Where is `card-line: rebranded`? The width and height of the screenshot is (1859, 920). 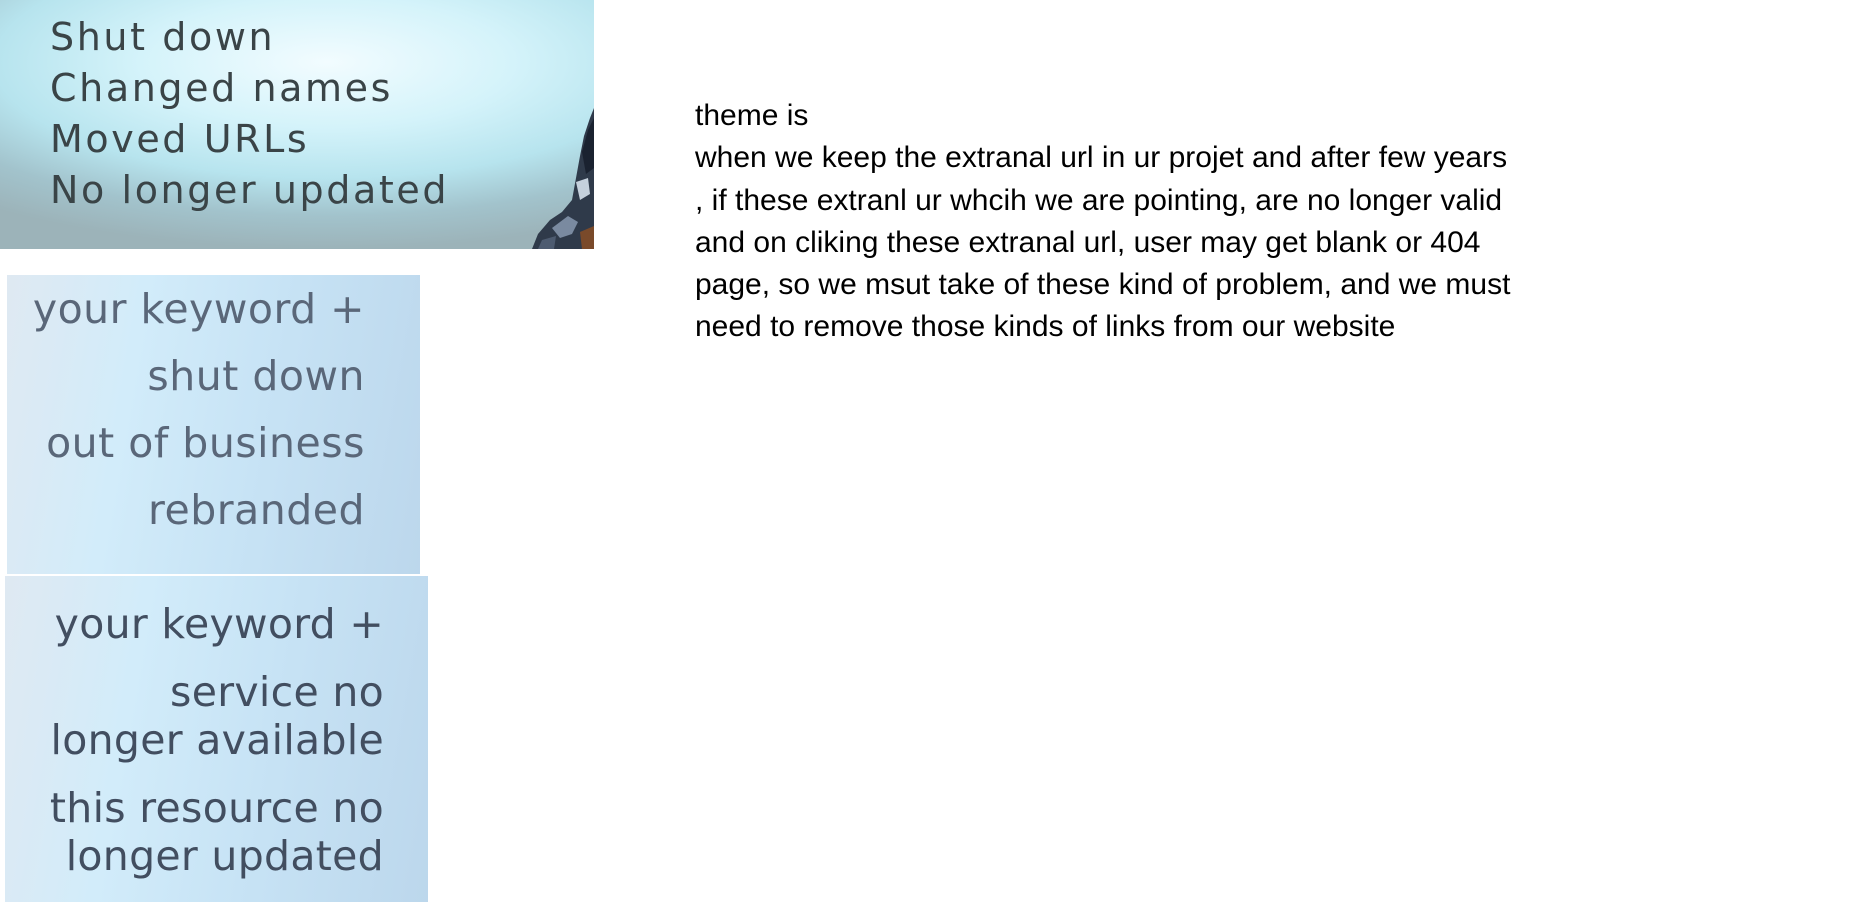 card-line: rebranded is located at coordinates (256, 510).